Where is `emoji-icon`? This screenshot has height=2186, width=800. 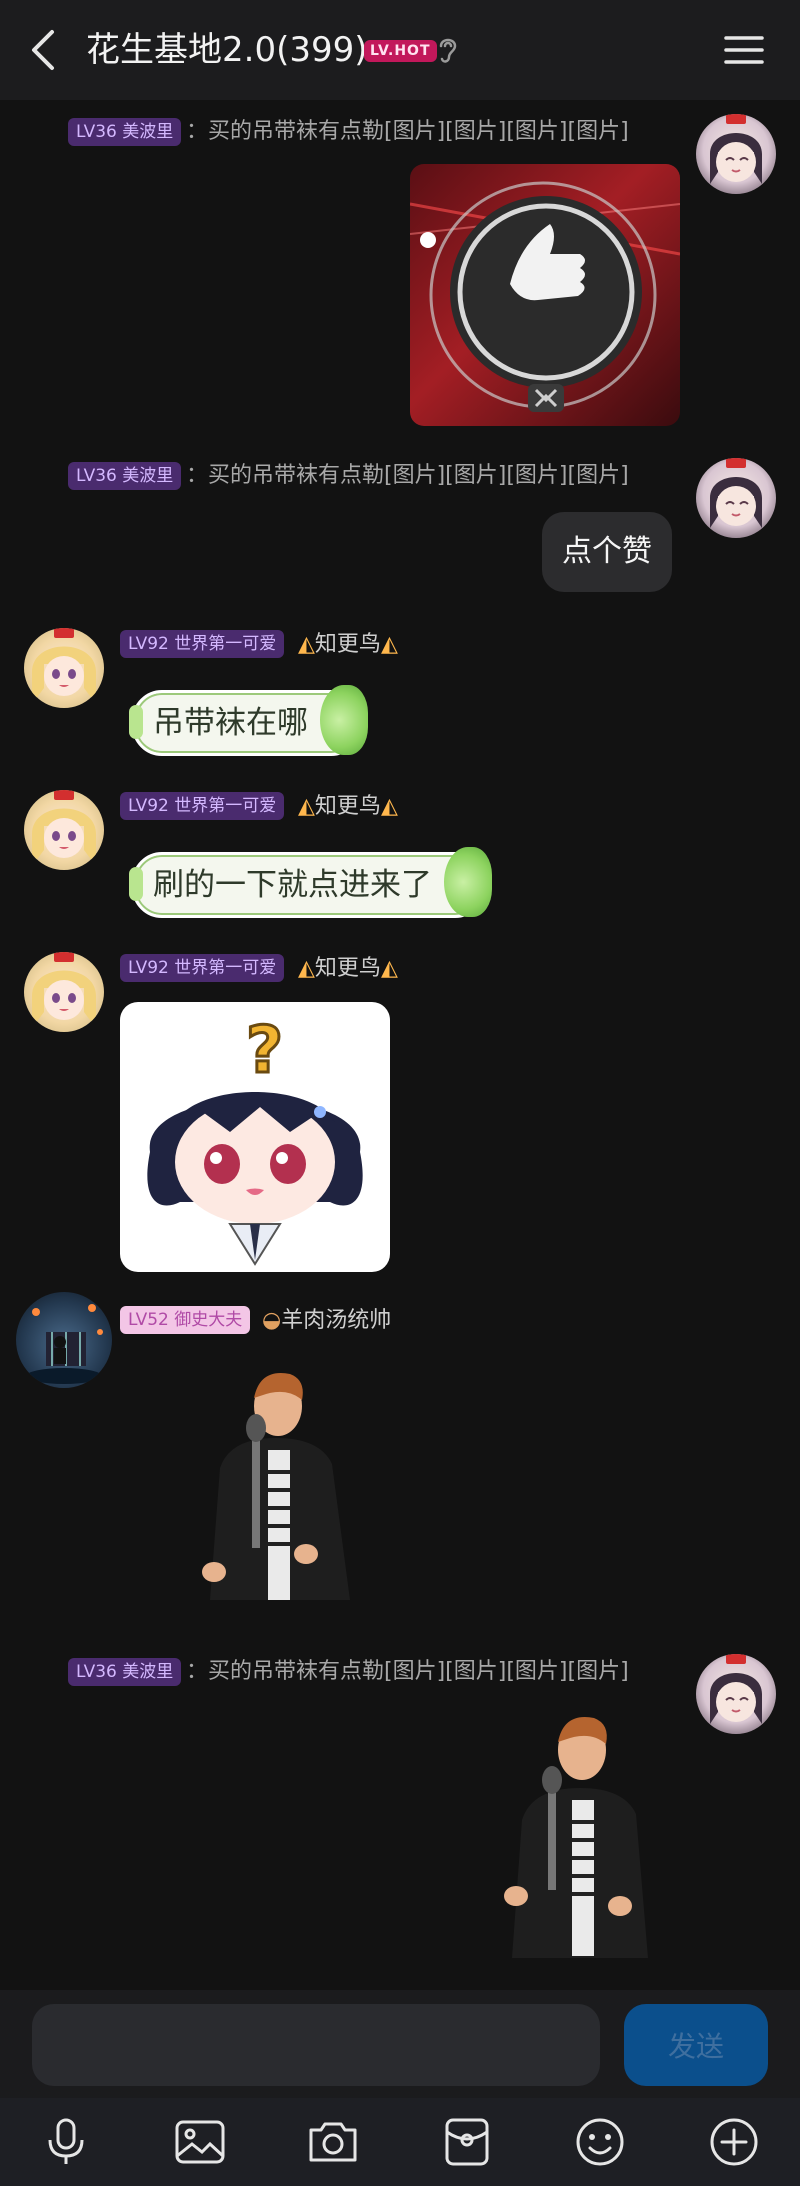
emoji-icon is located at coordinates (600, 2142).